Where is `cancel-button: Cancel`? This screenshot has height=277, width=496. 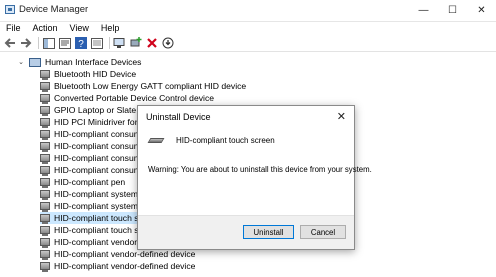 cancel-button: Cancel is located at coordinates (323, 232).